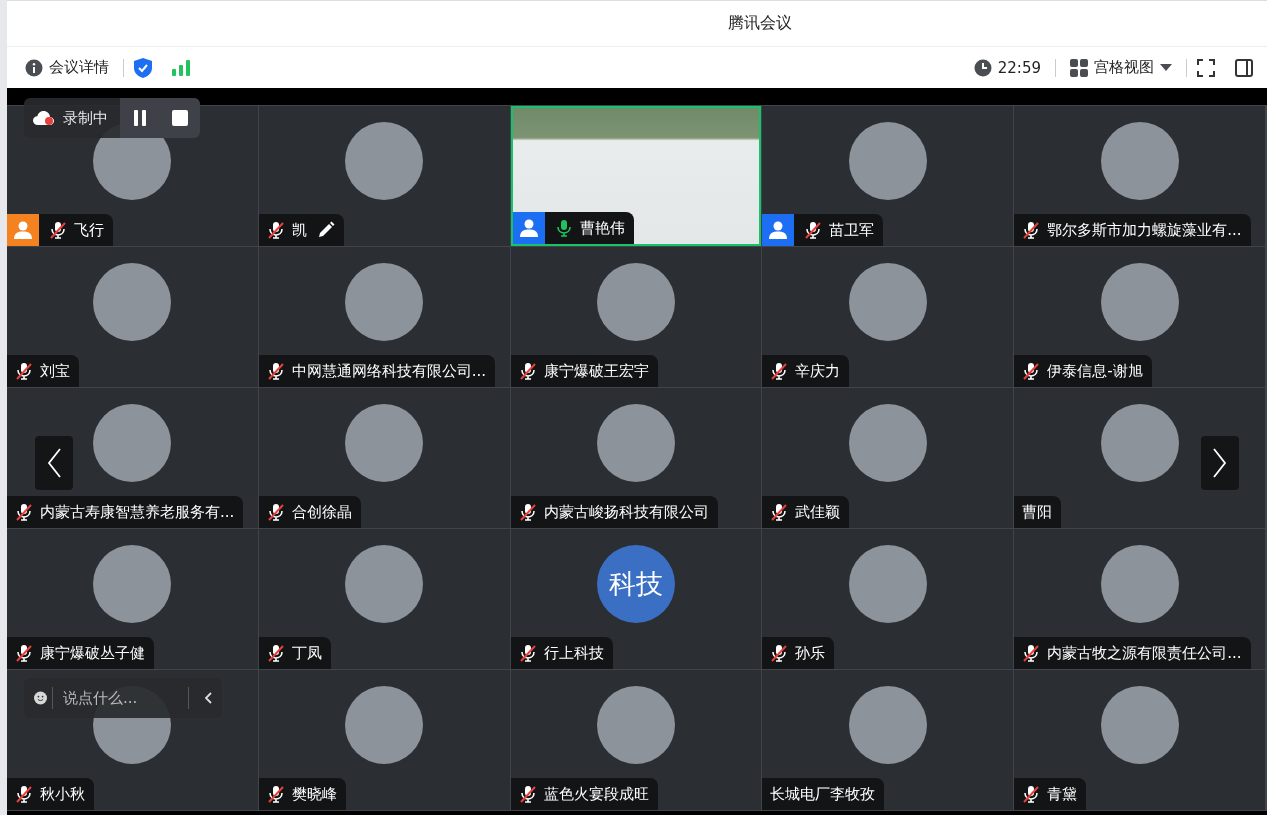 The image size is (1267, 815). I want to click on participant-name: 丁凤, so click(306, 653).